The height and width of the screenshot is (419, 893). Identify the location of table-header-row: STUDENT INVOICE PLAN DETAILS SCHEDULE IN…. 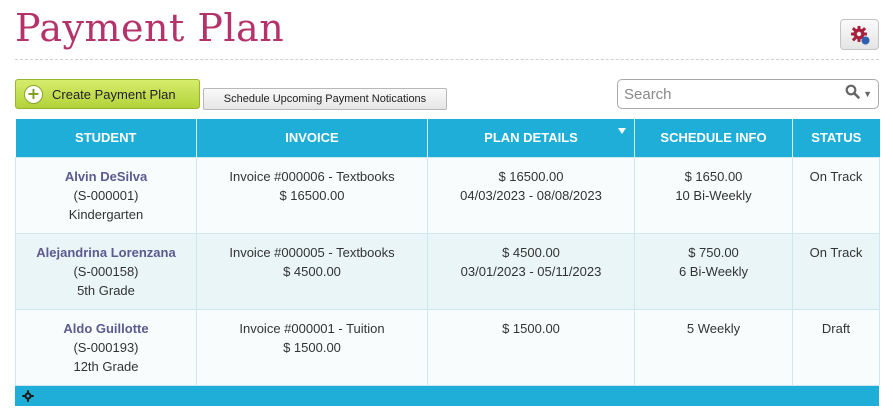
(447, 138).